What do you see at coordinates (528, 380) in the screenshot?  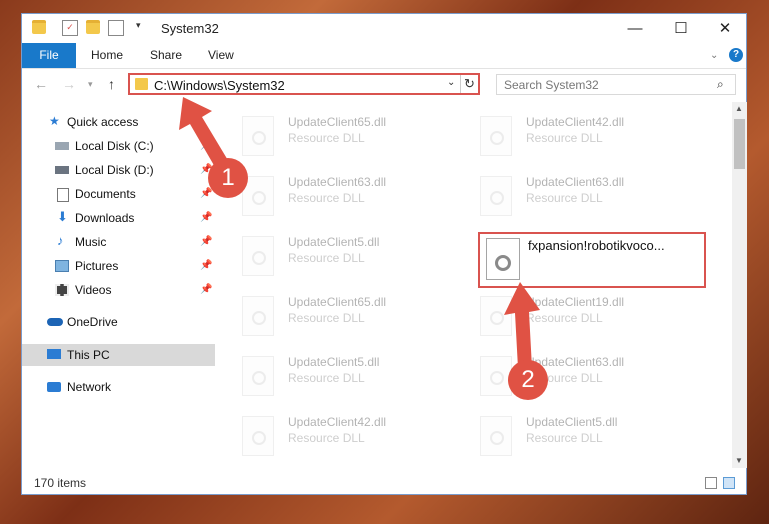 I see `step-two-badge: 2` at bounding box center [528, 380].